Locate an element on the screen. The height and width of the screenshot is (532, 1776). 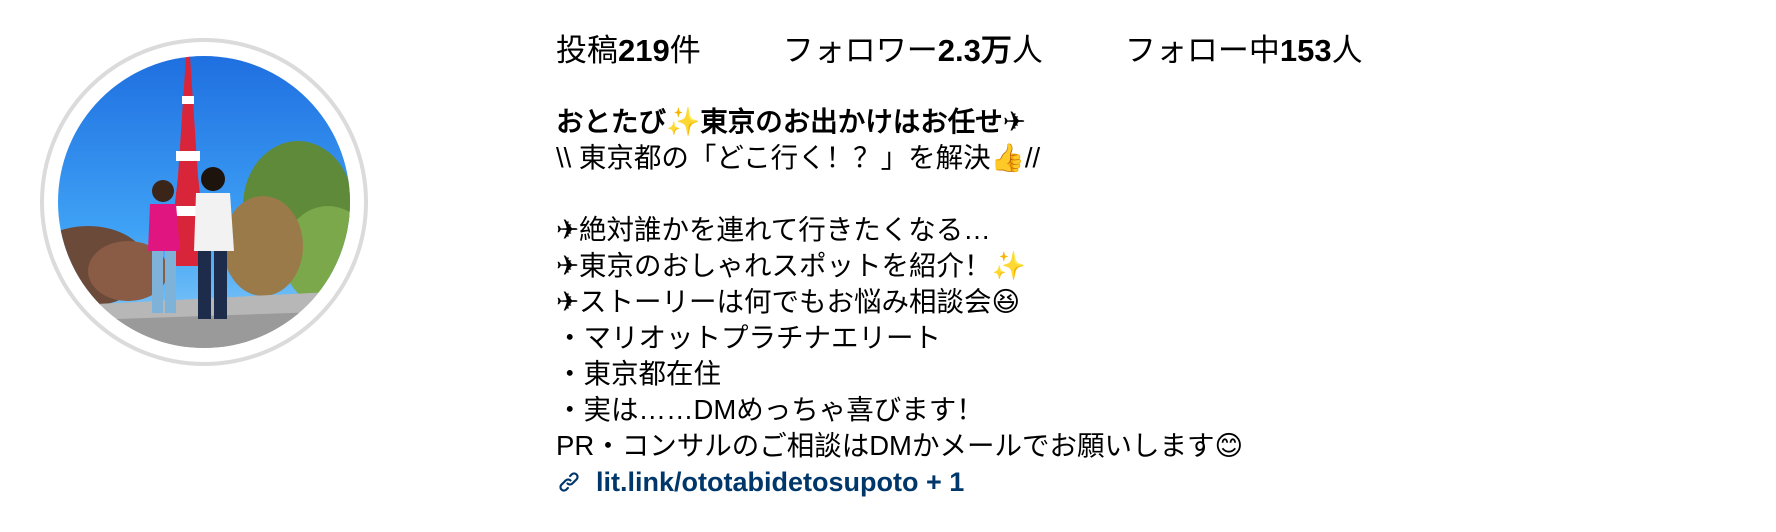
following-stat: フォロー中 153 人 is located at coordinates (1244, 47).